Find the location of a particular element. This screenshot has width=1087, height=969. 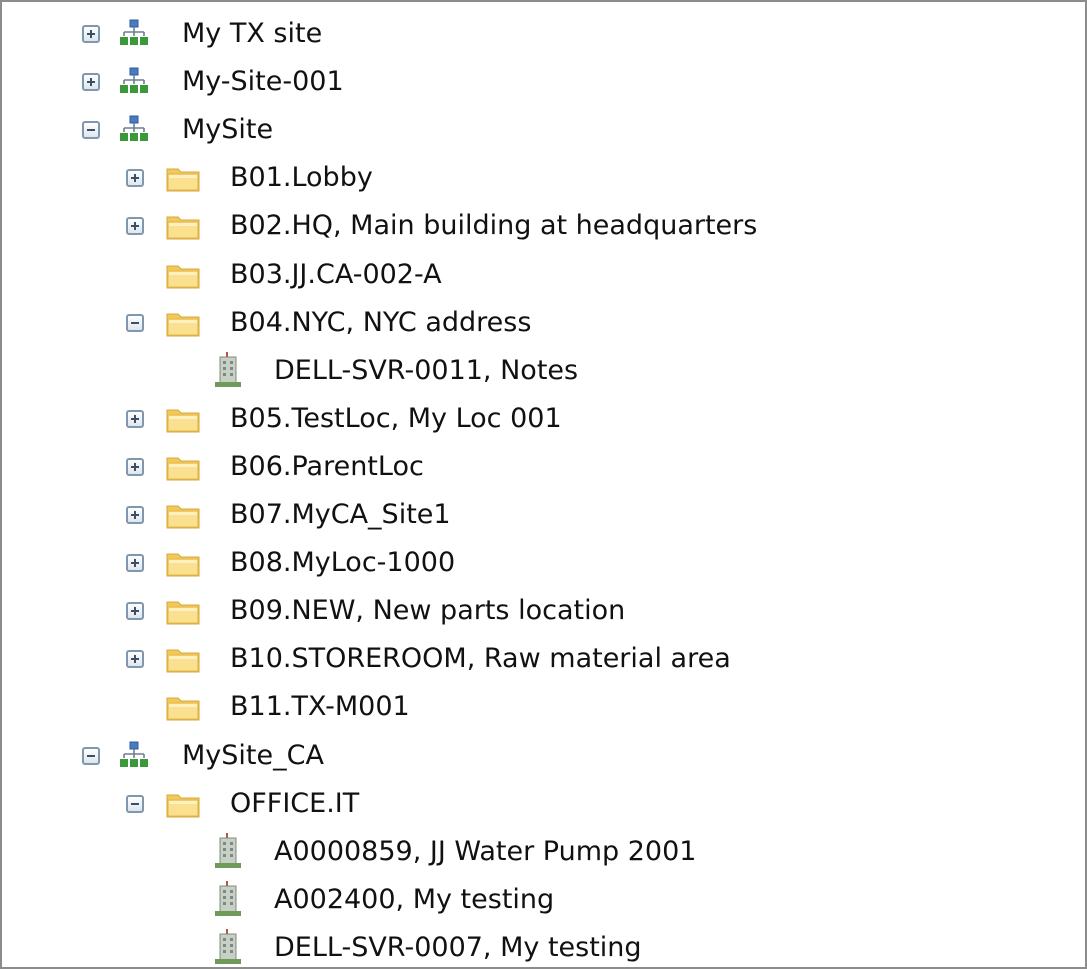

tree-node-label: B09.NEW, New parts location is located at coordinates (428, 611).